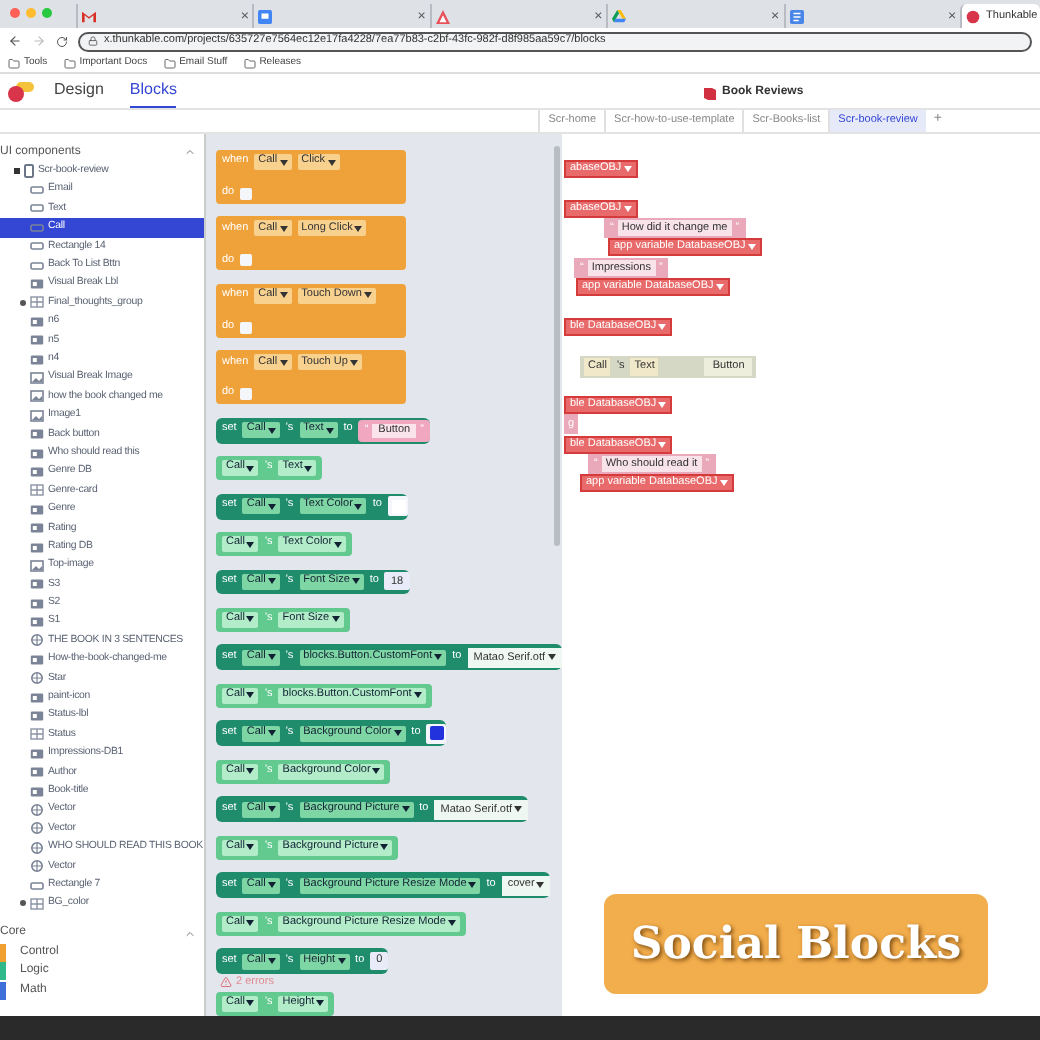 This screenshot has width=1040, height=1040. What do you see at coordinates (796, 16) in the screenshot?
I see `document-icon` at bounding box center [796, 16].